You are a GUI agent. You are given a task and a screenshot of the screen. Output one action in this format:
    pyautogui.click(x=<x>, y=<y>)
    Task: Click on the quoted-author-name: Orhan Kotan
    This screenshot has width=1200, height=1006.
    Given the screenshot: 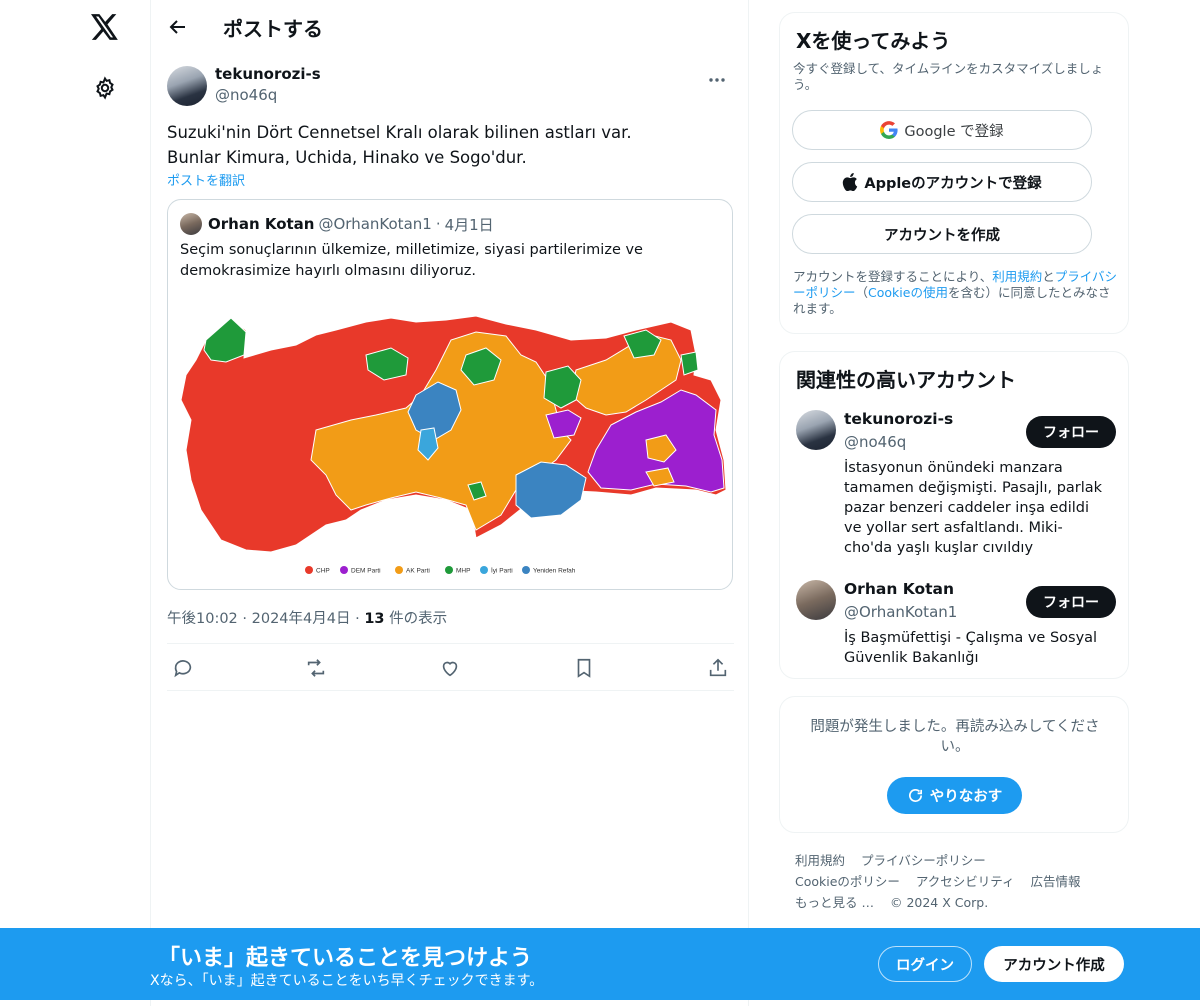 What is the action you would take?
    pyautogui.click(x=261, y=224)
    